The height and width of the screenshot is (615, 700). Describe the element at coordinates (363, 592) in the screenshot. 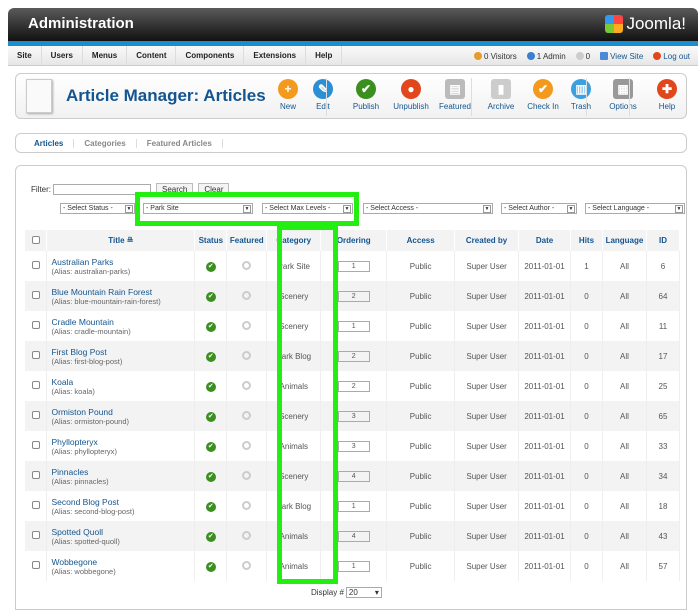

I see `display-select: 20 ▾` at that location.